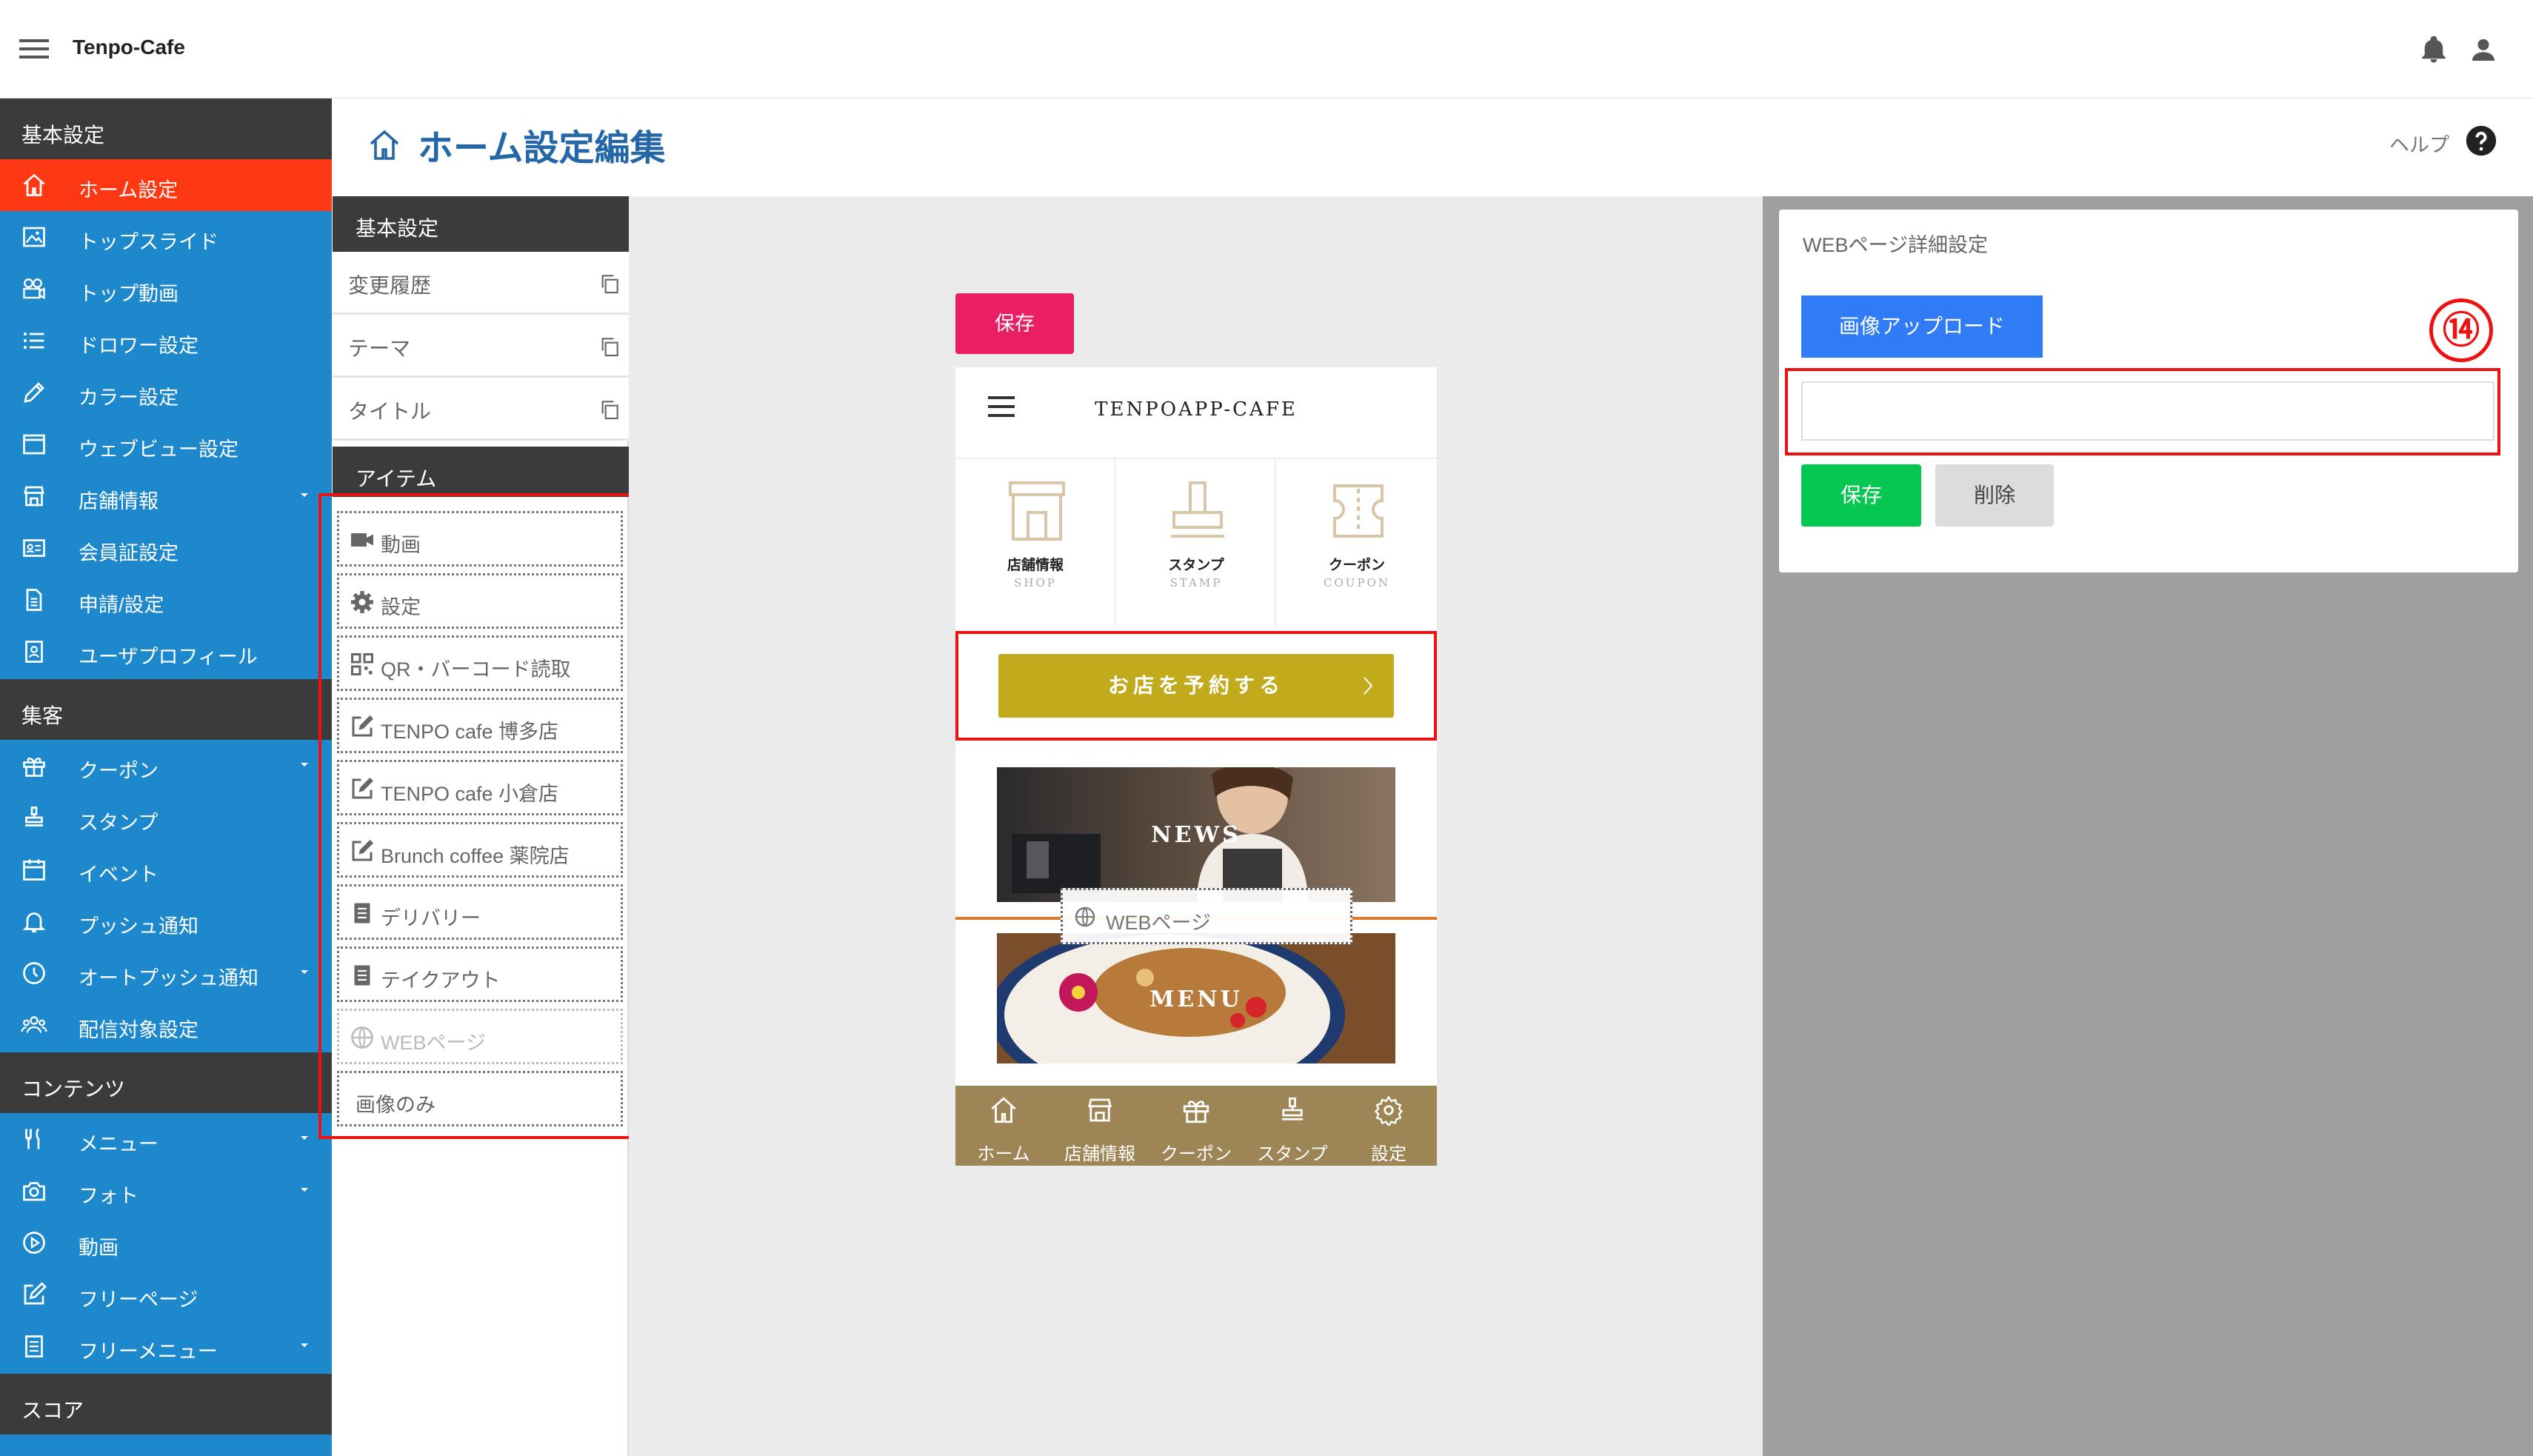 The width and height of the screenshot is (2533, 1456). What do you see at coordinates (166, 652) in the screenshot?
I see `sidebar-item-user-profile: ユーザプロフィール` at bounding box center [166, 652].